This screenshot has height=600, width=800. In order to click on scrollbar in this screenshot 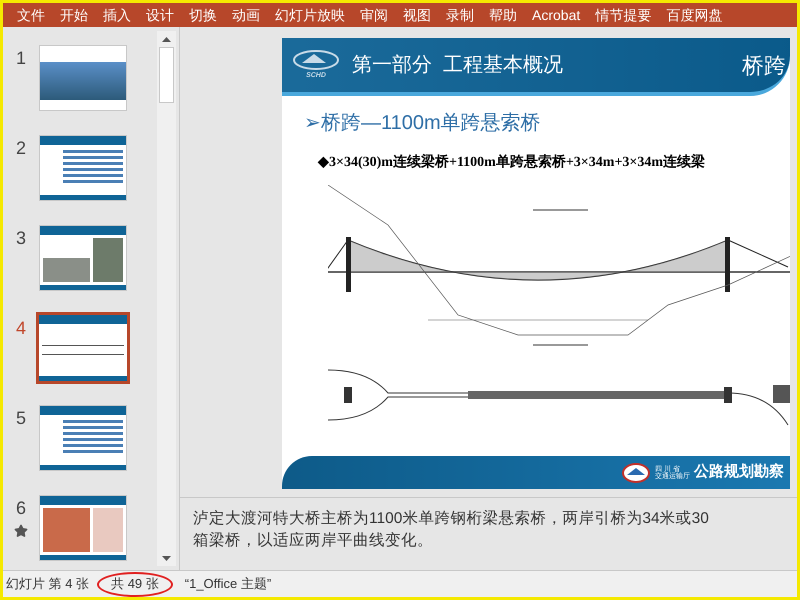, I will do `click(166, 298)`.